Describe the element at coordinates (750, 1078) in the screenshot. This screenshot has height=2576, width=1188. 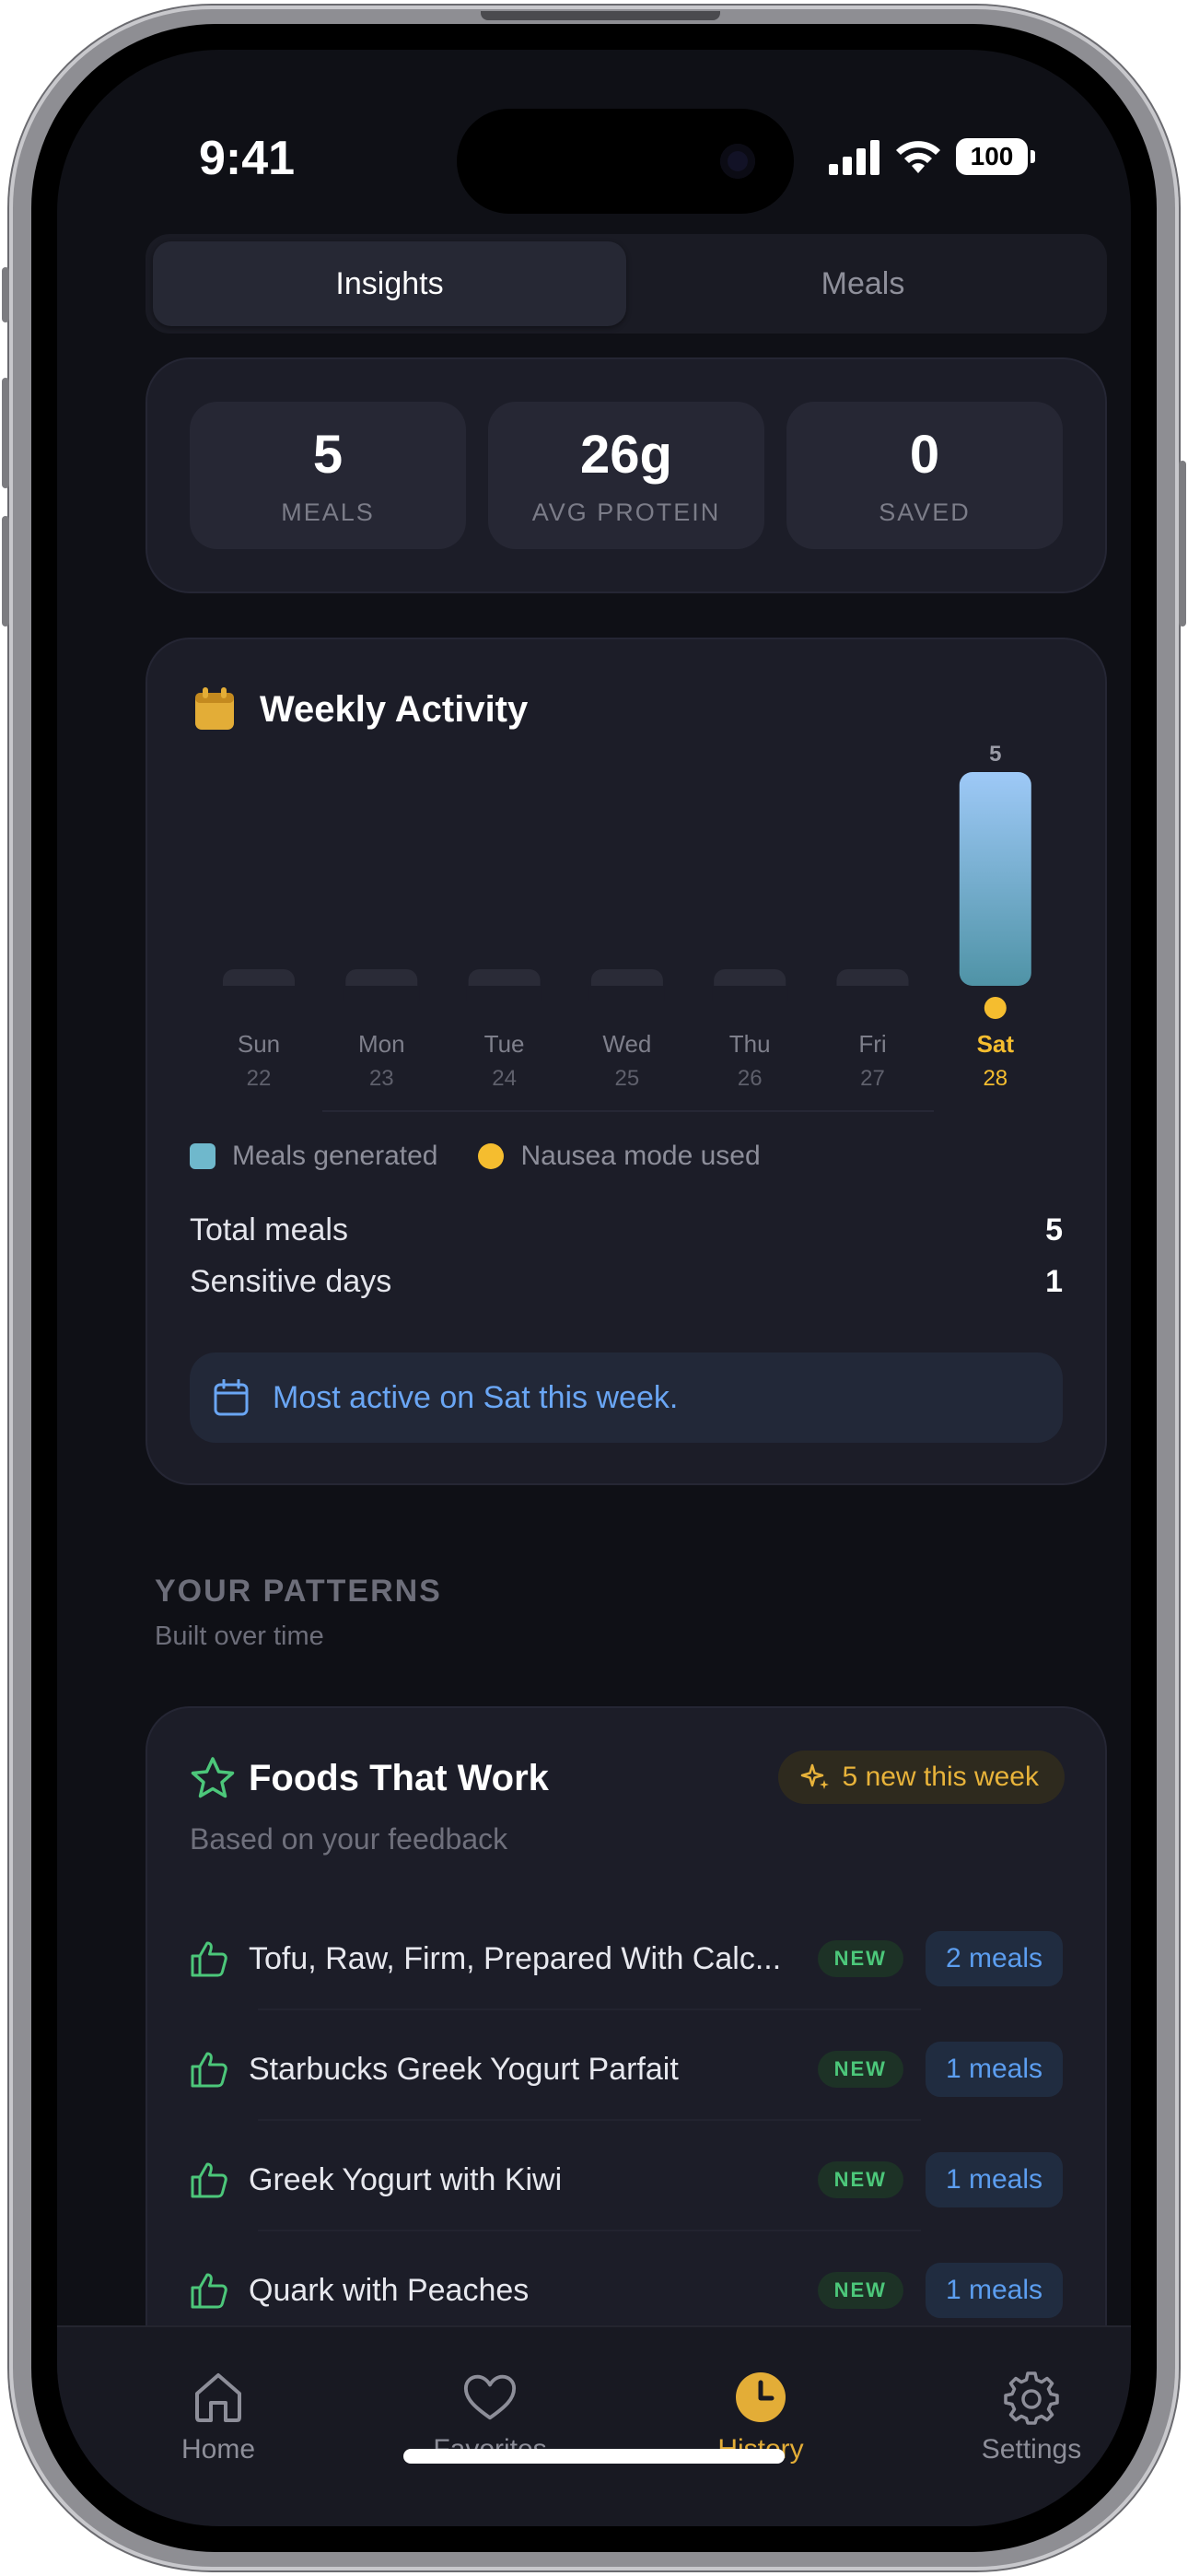
I see `date-label: 26` at that location.